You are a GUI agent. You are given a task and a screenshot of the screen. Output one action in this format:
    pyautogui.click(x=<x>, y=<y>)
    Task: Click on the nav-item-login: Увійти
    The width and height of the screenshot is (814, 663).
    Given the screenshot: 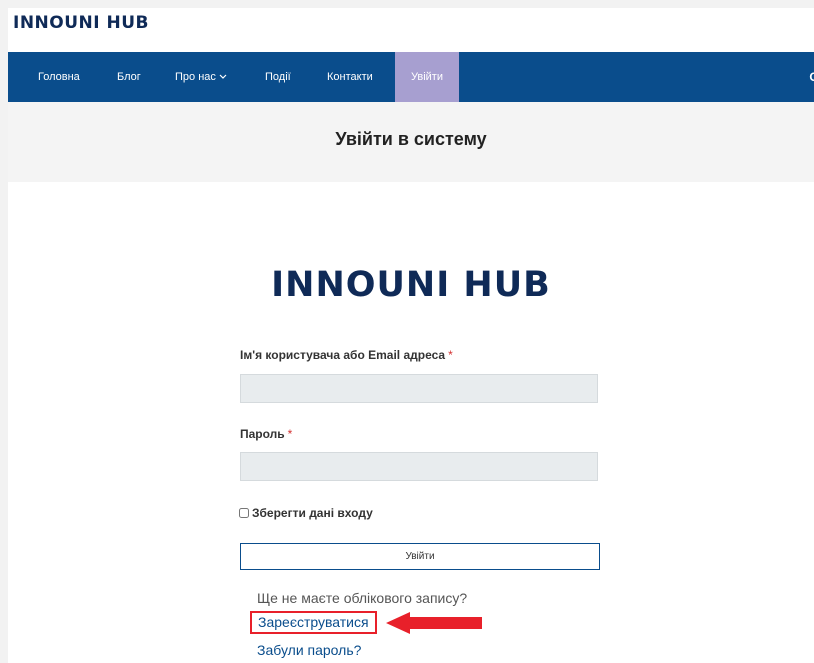 What is the action you would take?
    pyautogui.click(x=427, y=77)
    